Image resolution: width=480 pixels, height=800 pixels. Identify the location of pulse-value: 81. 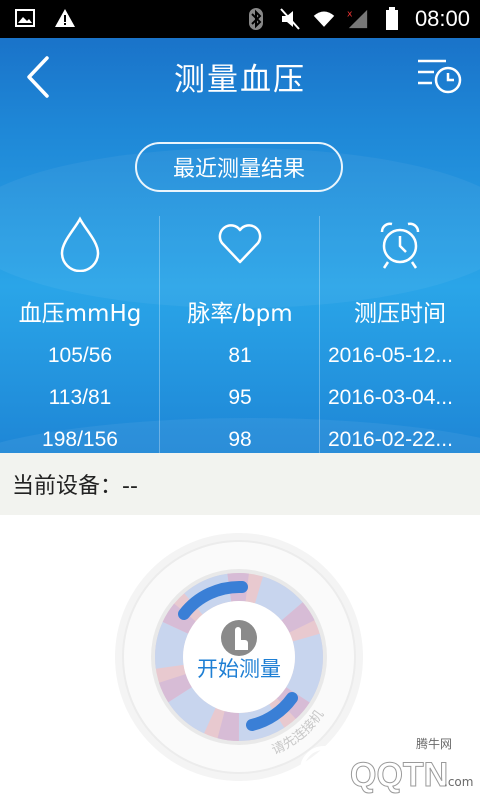
(240, 355).